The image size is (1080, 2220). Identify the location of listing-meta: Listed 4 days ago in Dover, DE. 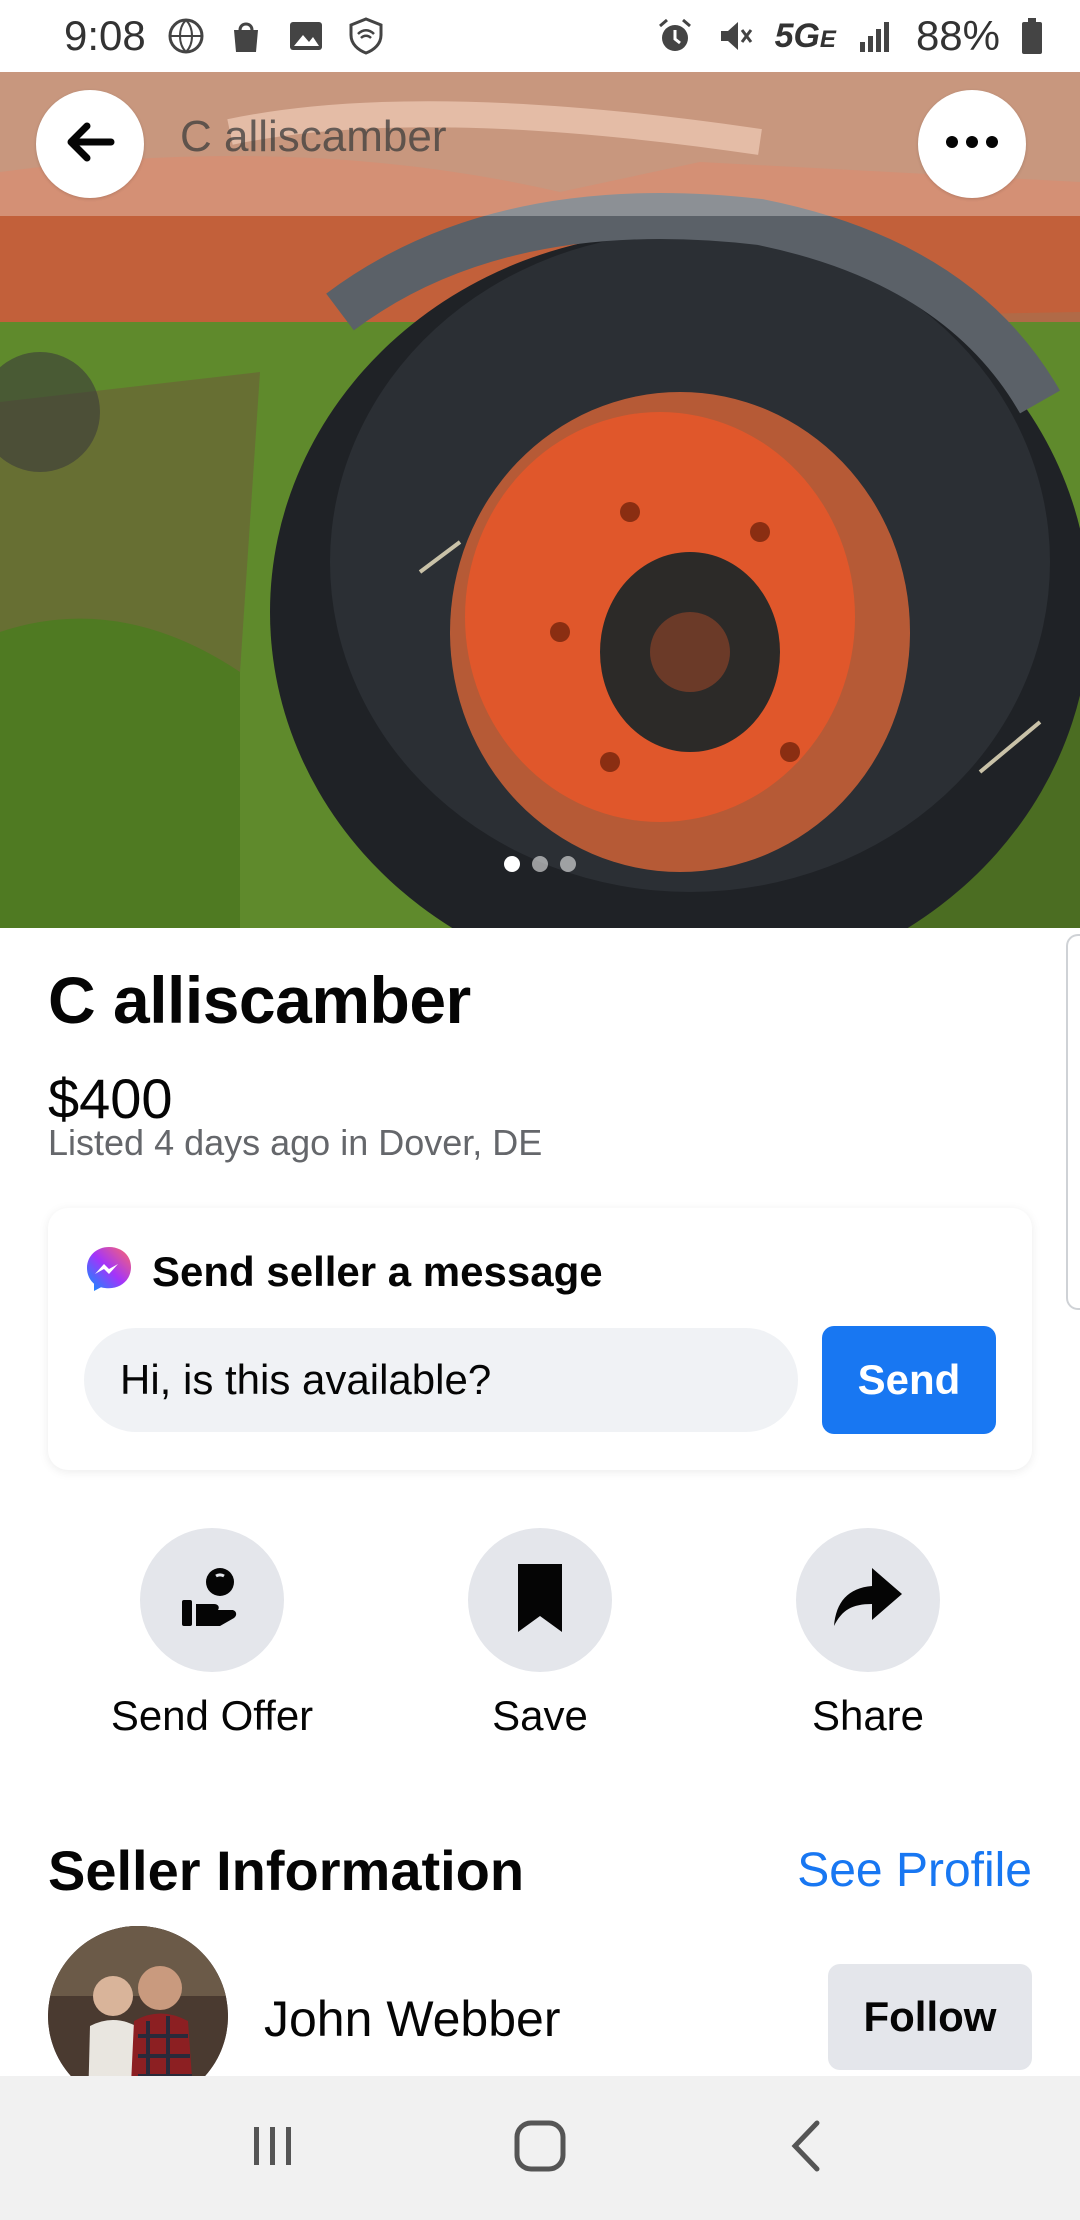
(295, 1142).